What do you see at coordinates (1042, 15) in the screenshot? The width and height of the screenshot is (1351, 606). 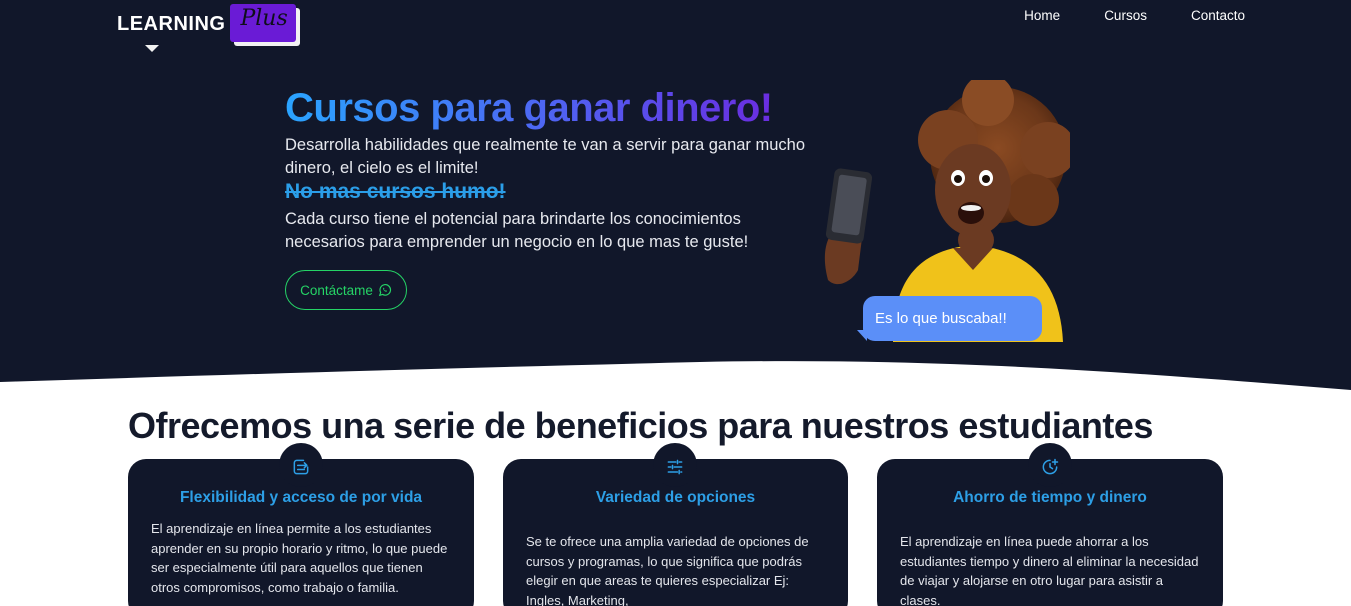 I see `nav-home: Home` at bounding box center [1042, 15].